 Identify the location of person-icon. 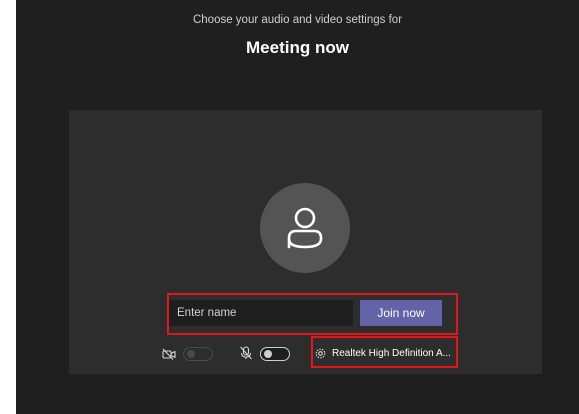
(305, 228).